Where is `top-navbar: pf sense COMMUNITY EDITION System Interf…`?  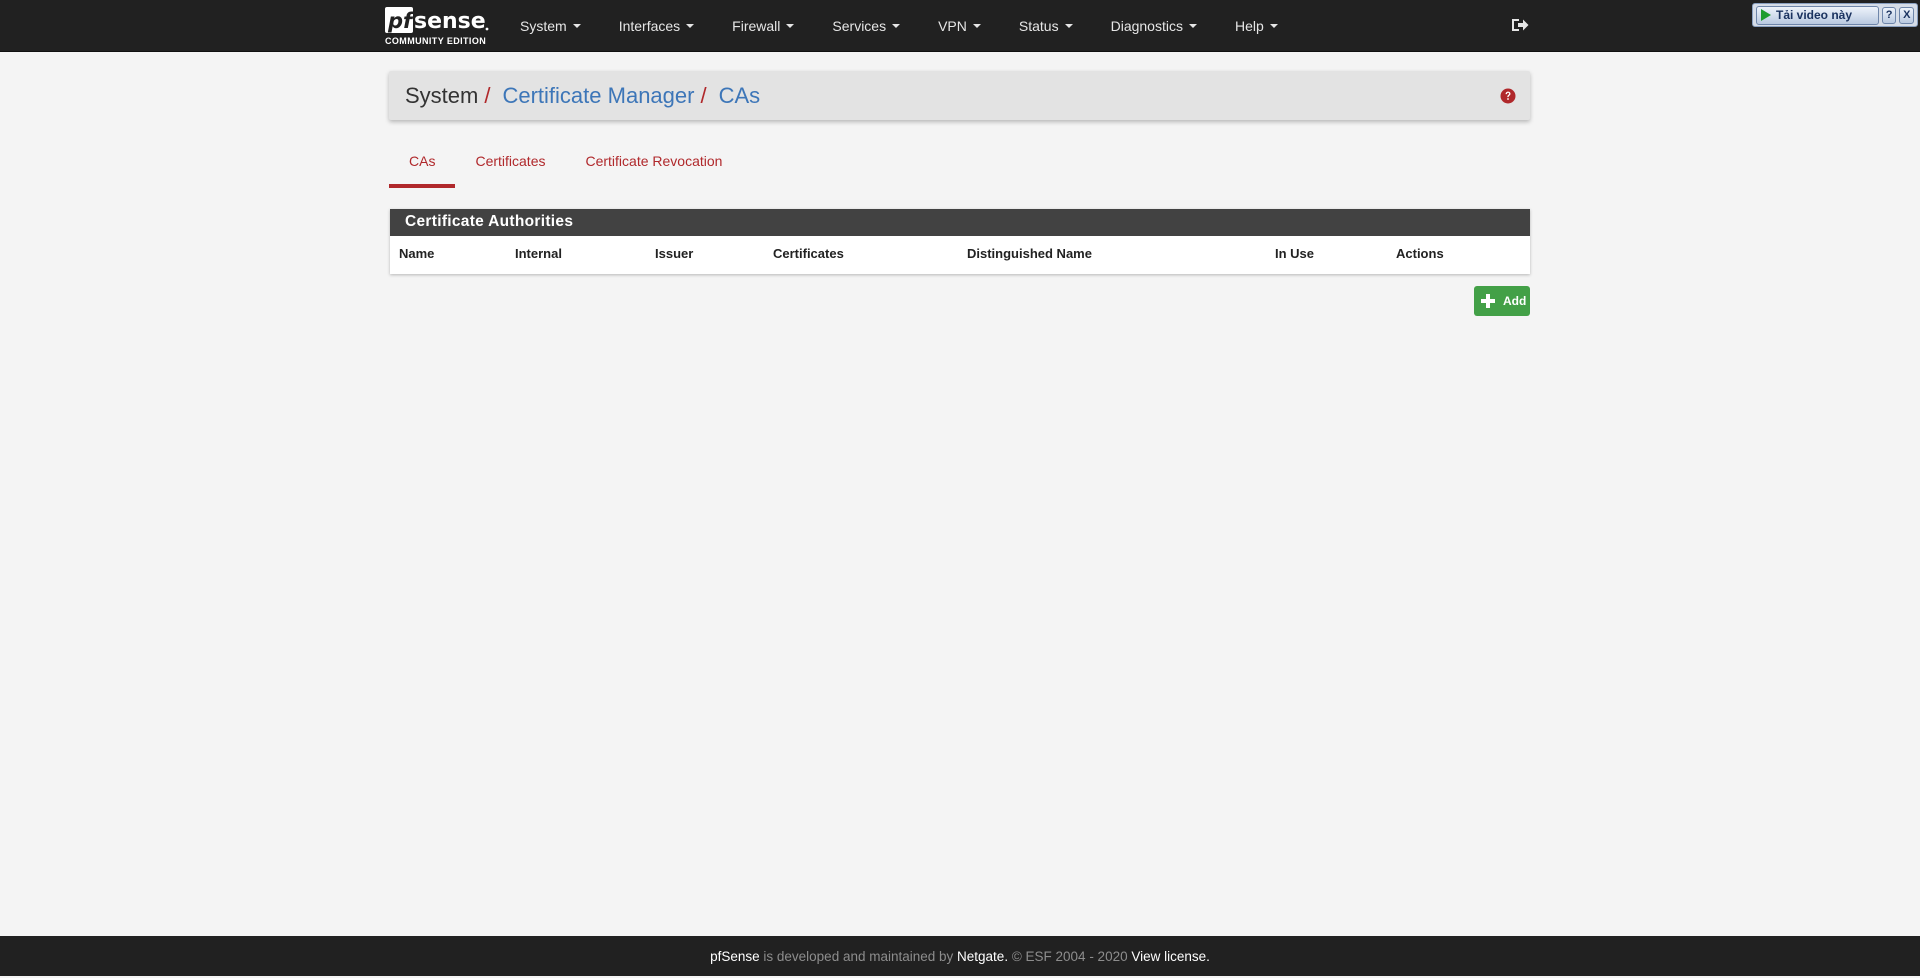
top-navbar: pf sense COMMUNITY EDITION System Interf… is located at coordinates (960, 26).